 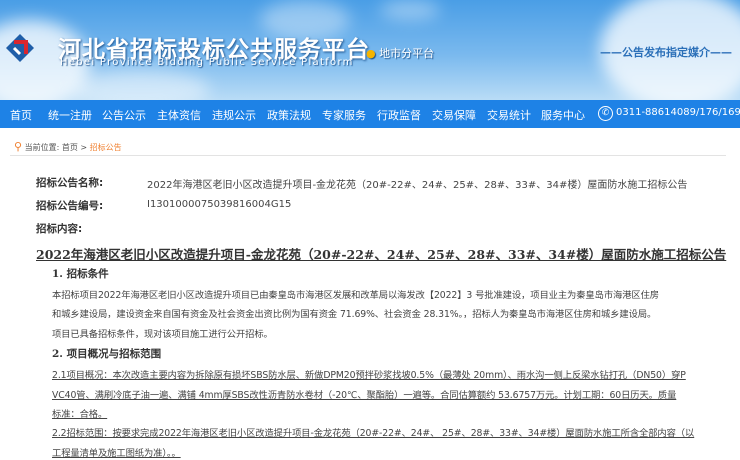 I want to click on paragraph-line: 工程量清单及施工图纸为准）。。, so click(x=116, y=453).